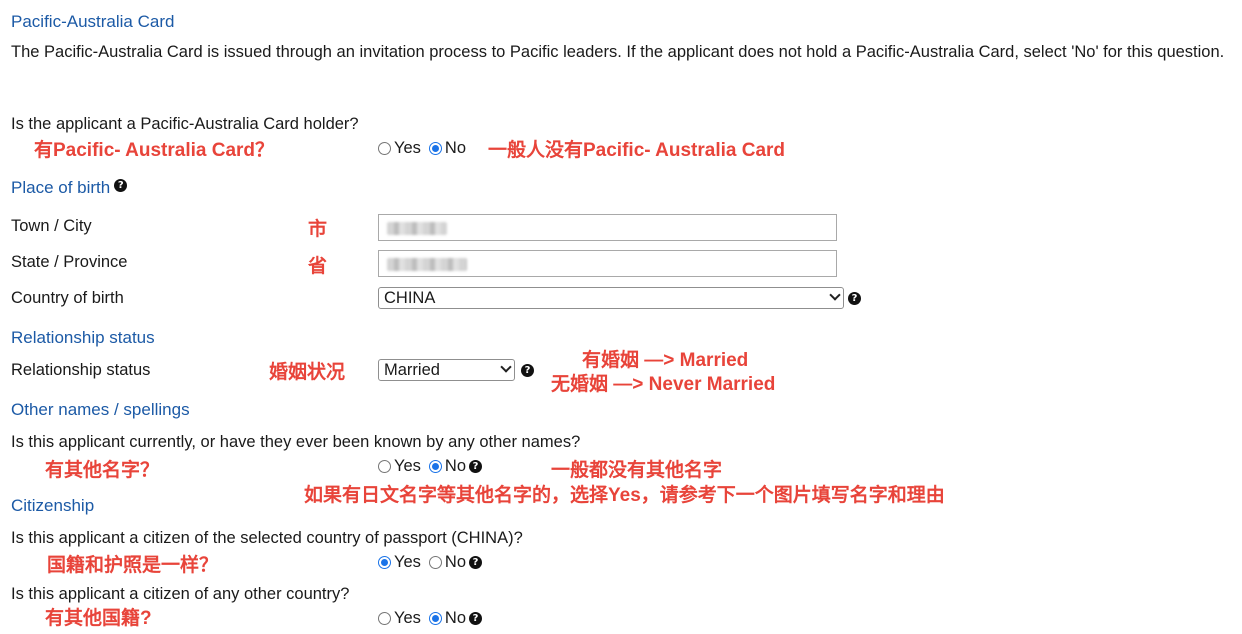 The height and width of the screenshot is (634, 1242). I want to click on other-names-yes-option: Yes, so click(399, 466).